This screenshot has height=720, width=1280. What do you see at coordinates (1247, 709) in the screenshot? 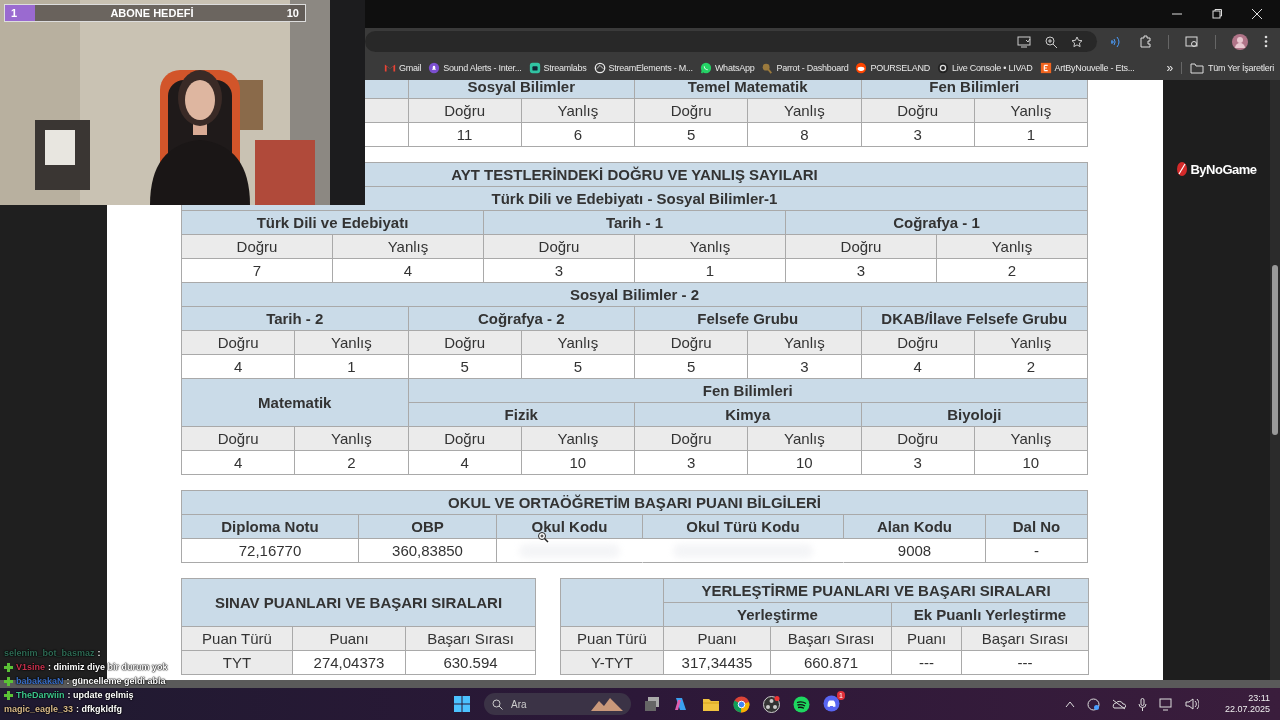
I see `clock-date: 22.07.2025` at bounding box center [1247, 709].